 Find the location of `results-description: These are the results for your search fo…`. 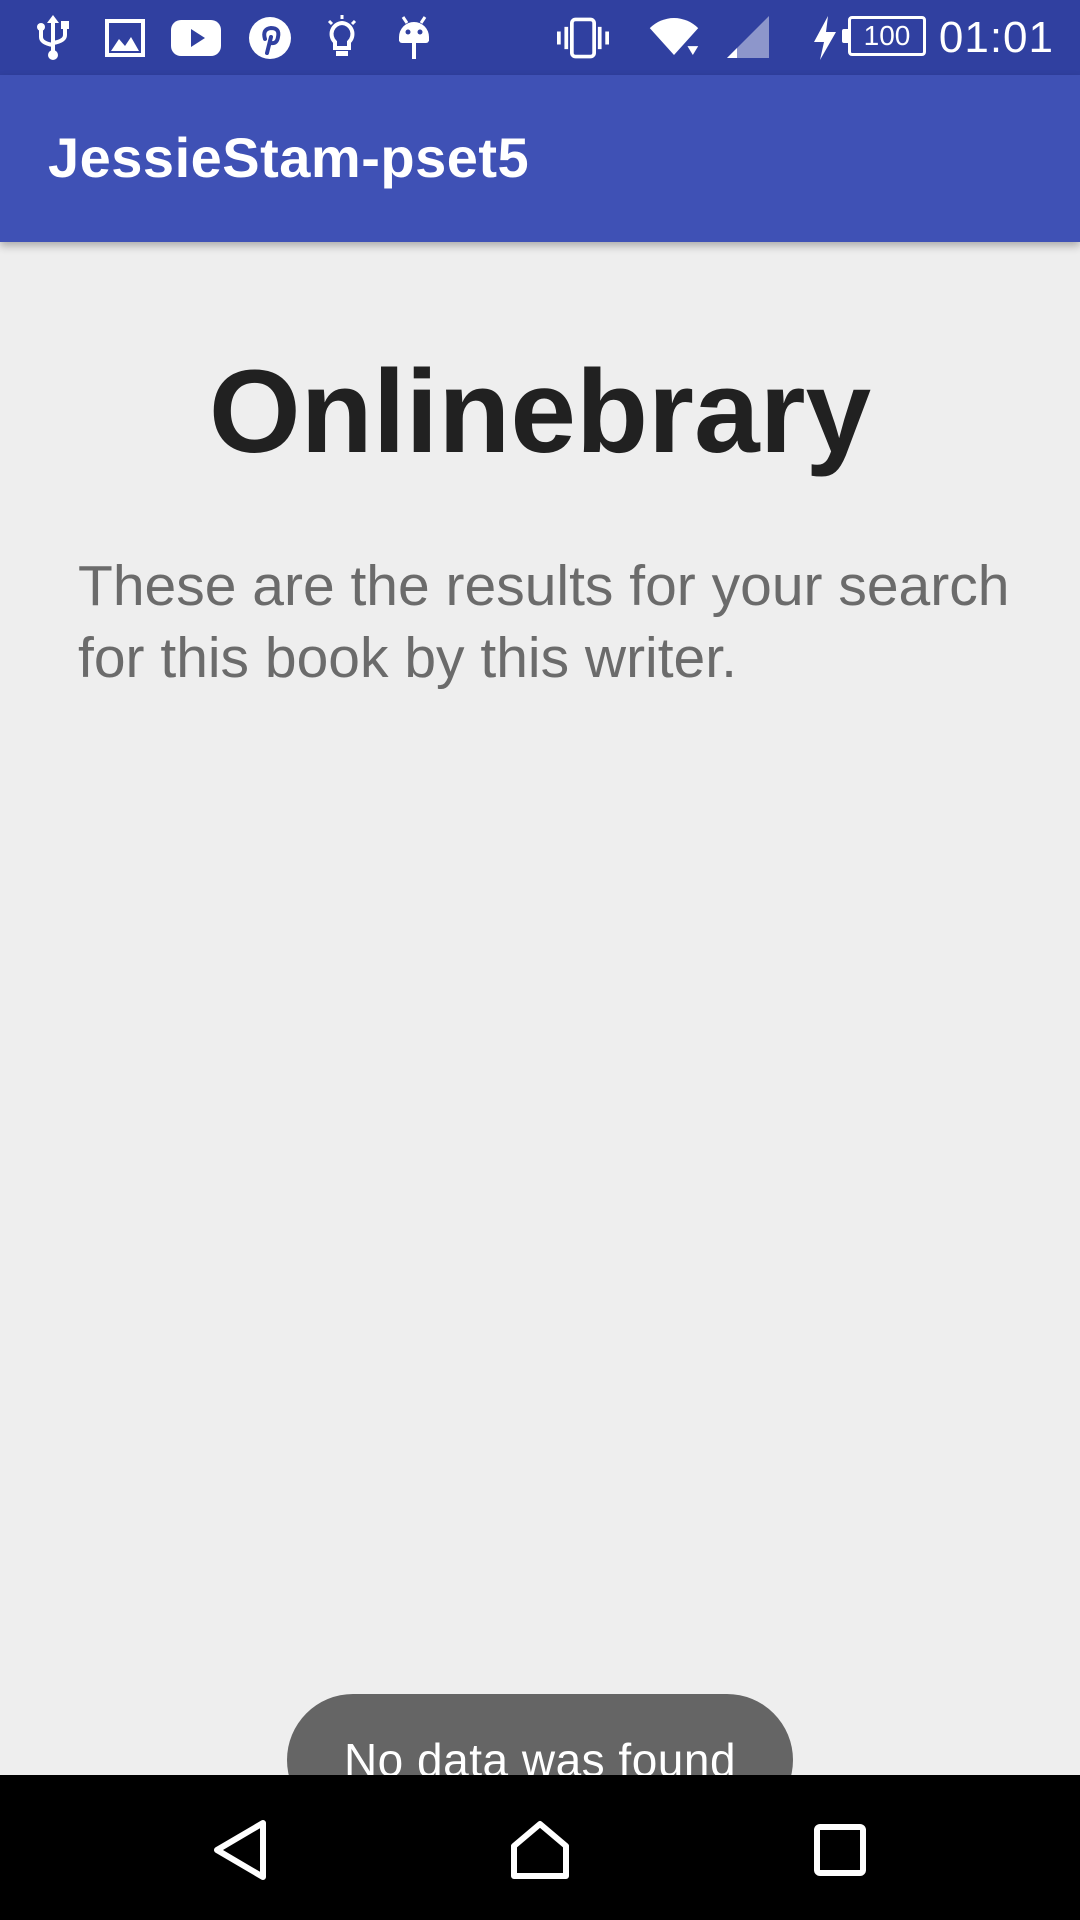

results-description: These are the results for your search fo… is located at coordinates (544, 622).